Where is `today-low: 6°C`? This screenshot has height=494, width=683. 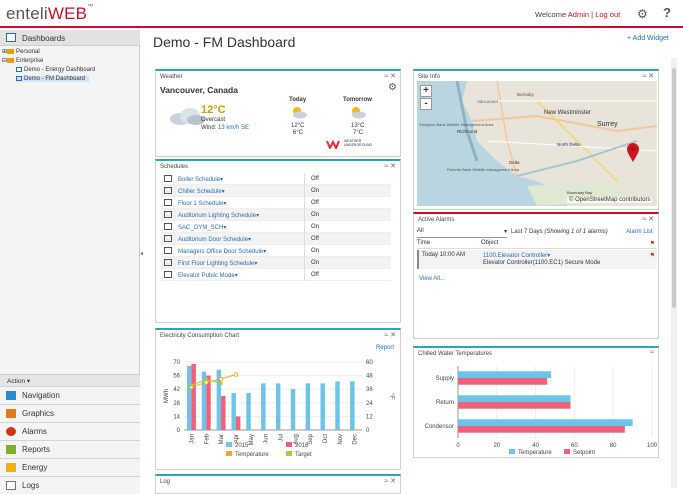
today-low: 6°C is located at coordinates (298, 133).